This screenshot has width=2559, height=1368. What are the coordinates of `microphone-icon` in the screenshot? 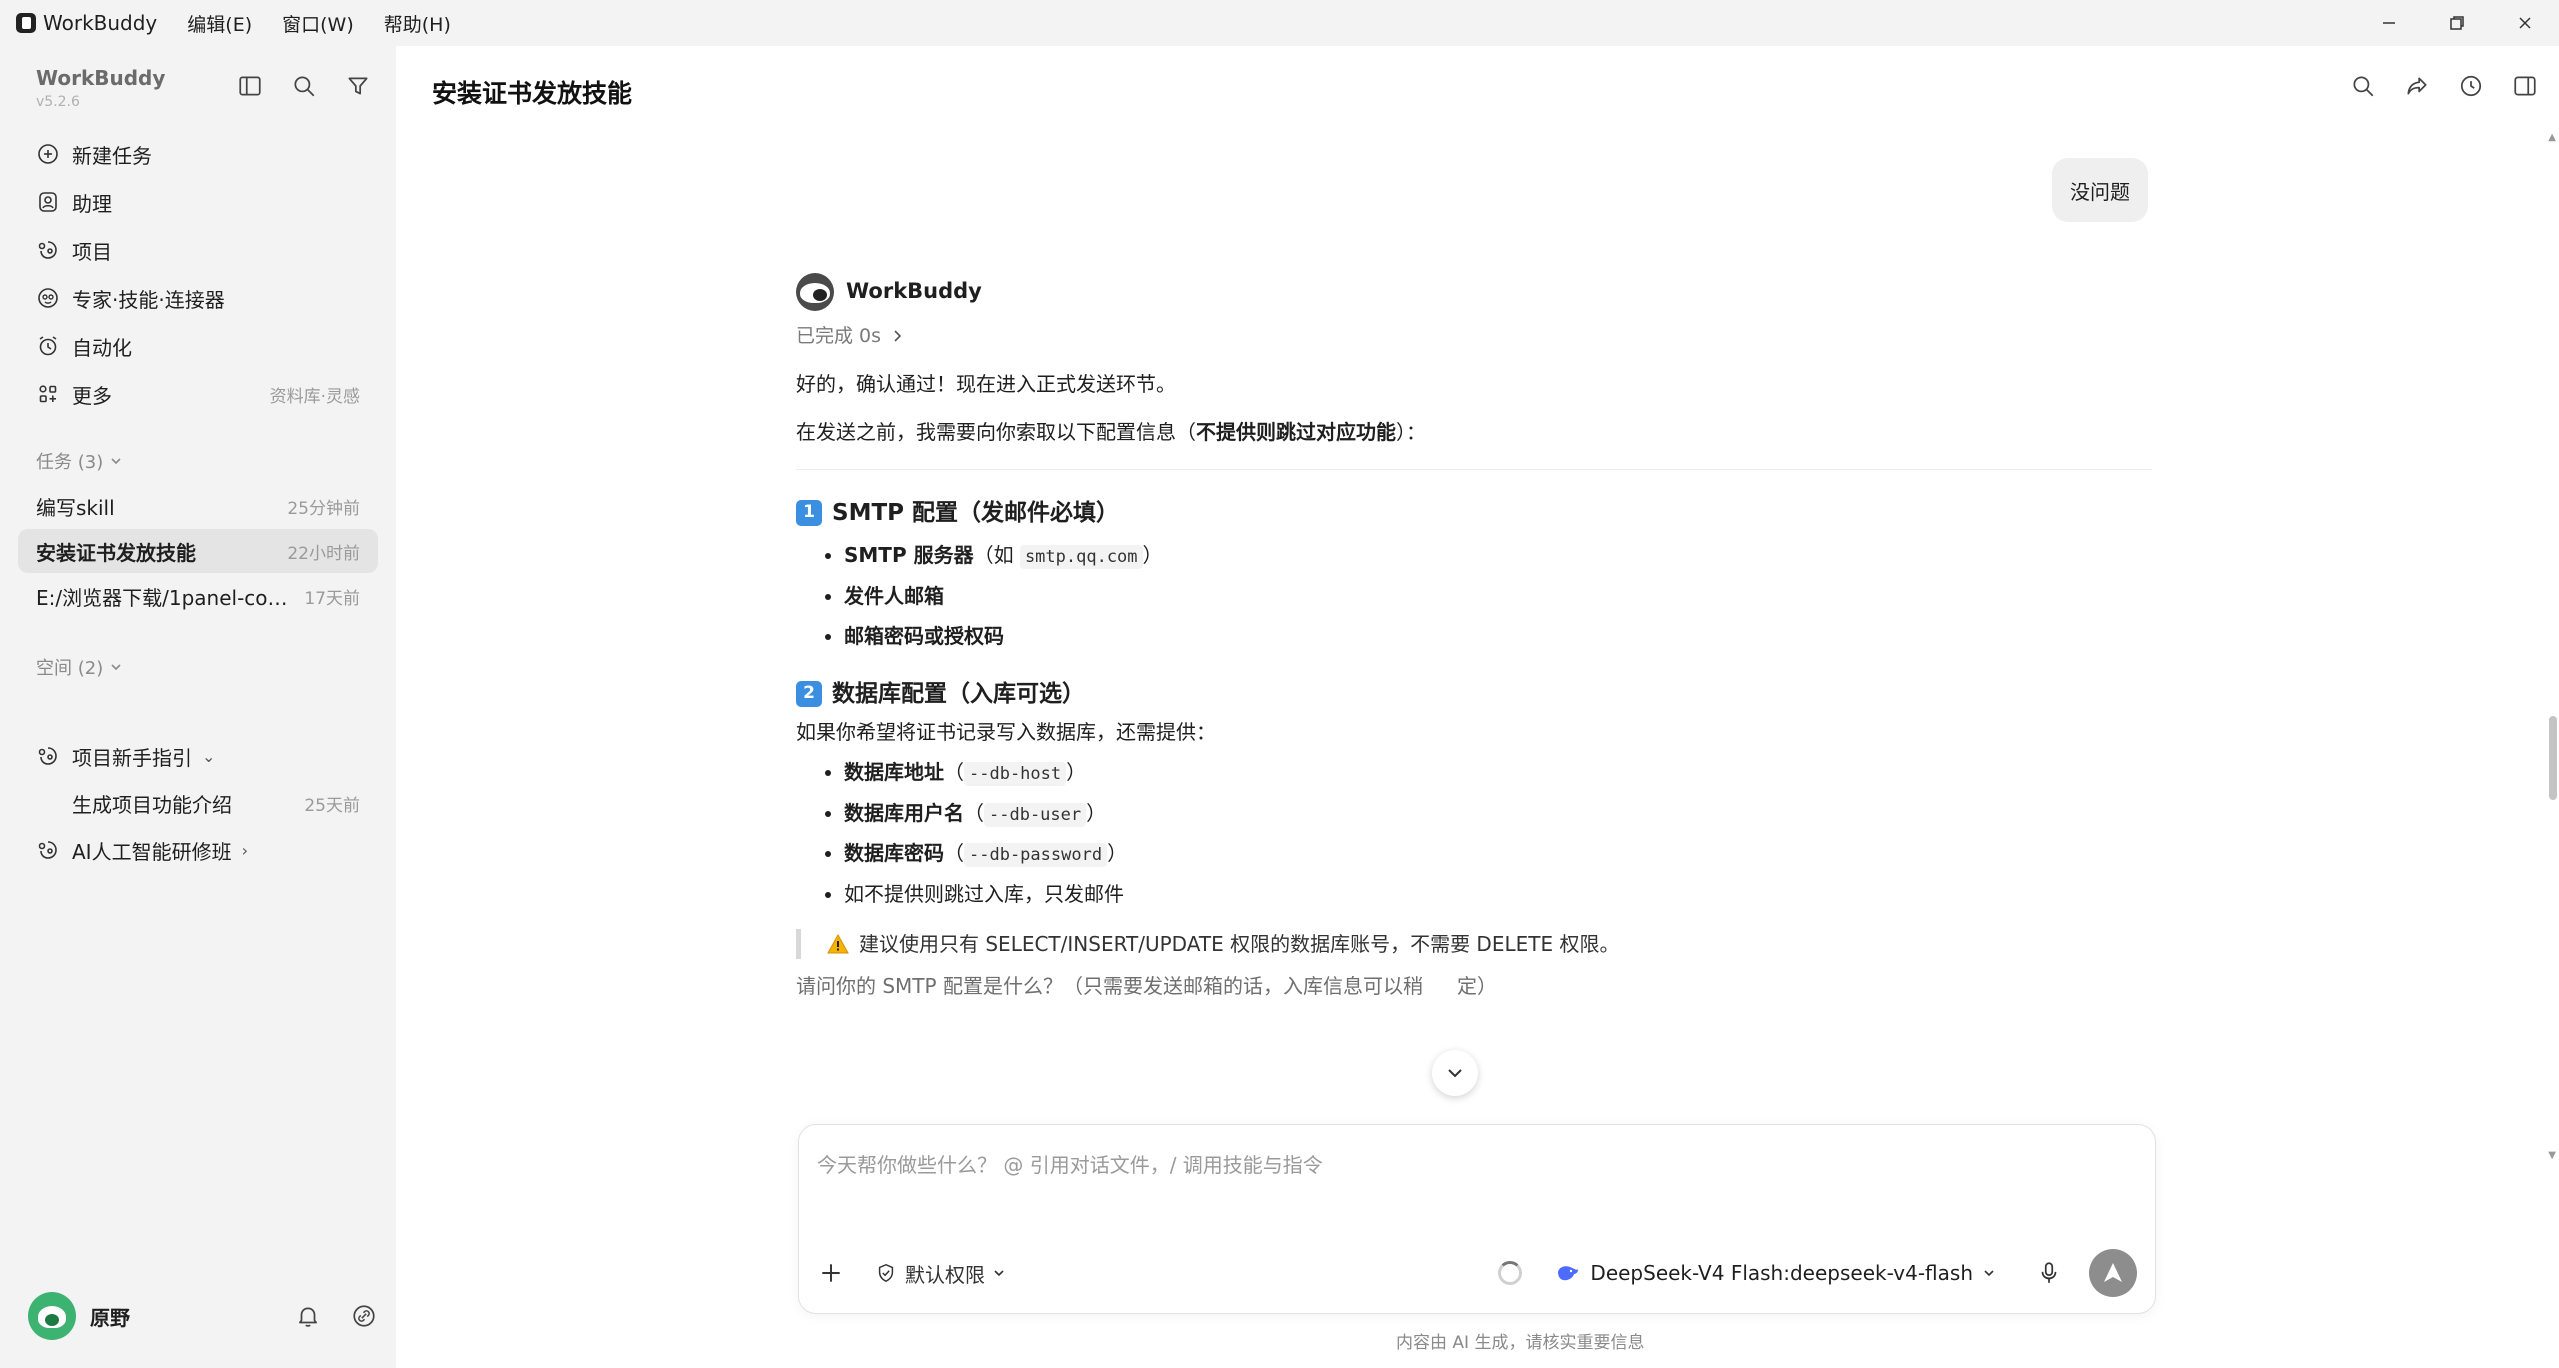 It's located at (2049, 1272).